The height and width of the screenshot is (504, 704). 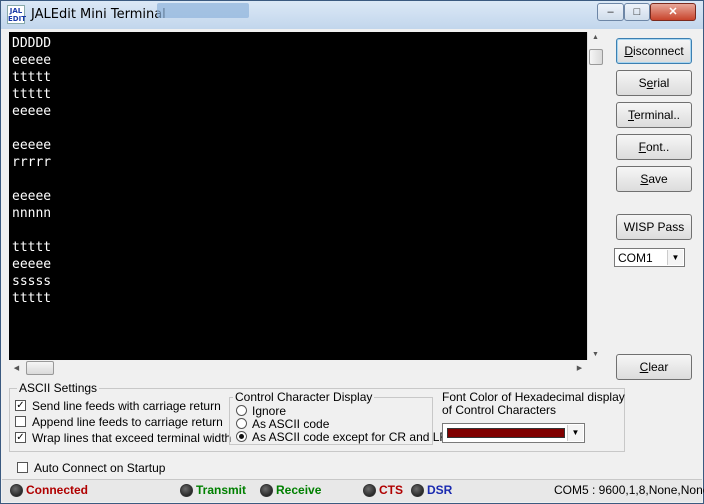 I want to click on close-icon: ✕, so click(x=673, y=12).